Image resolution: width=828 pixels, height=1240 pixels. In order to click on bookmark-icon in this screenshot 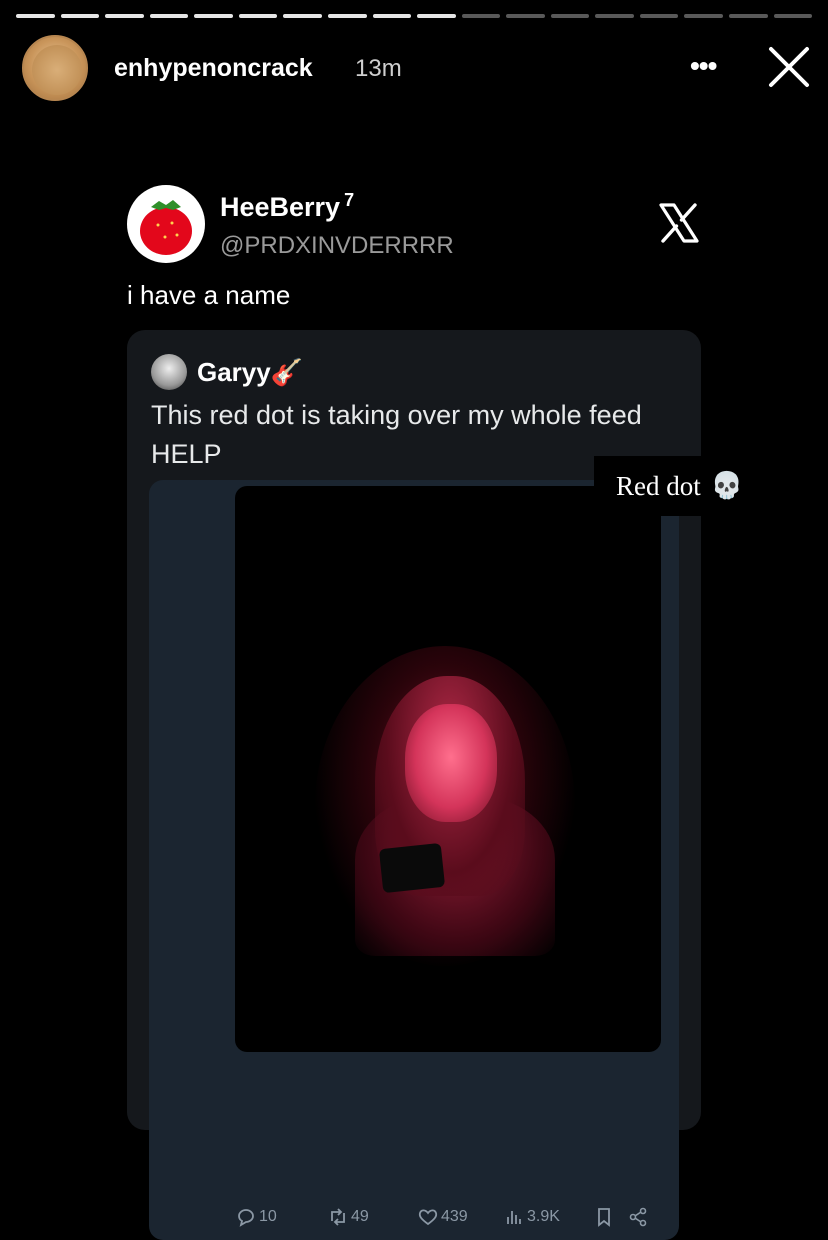, I will do `click(604, 1217)`.